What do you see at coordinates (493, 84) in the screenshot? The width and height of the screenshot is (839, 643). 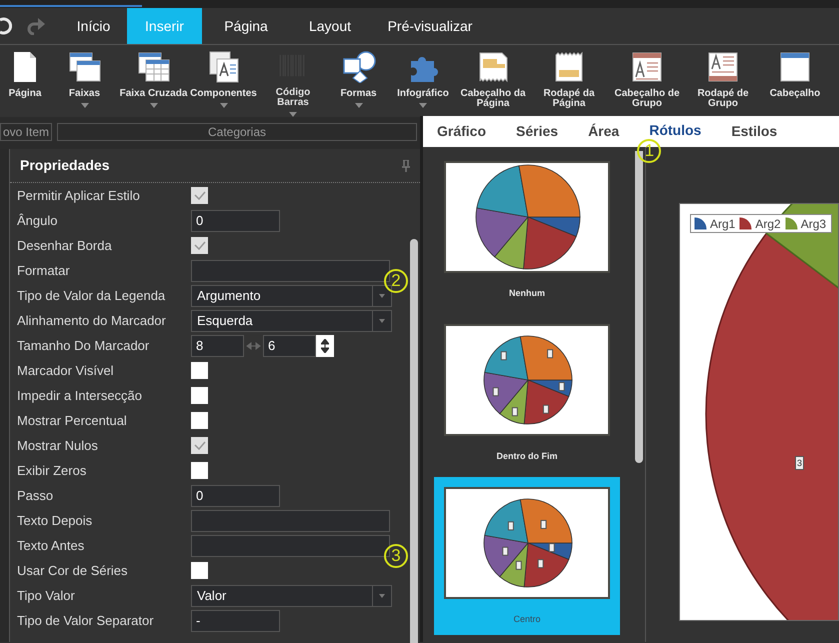 I see `ribbon-button: Cabeçalho da Página` at bounding box center [493, 84].